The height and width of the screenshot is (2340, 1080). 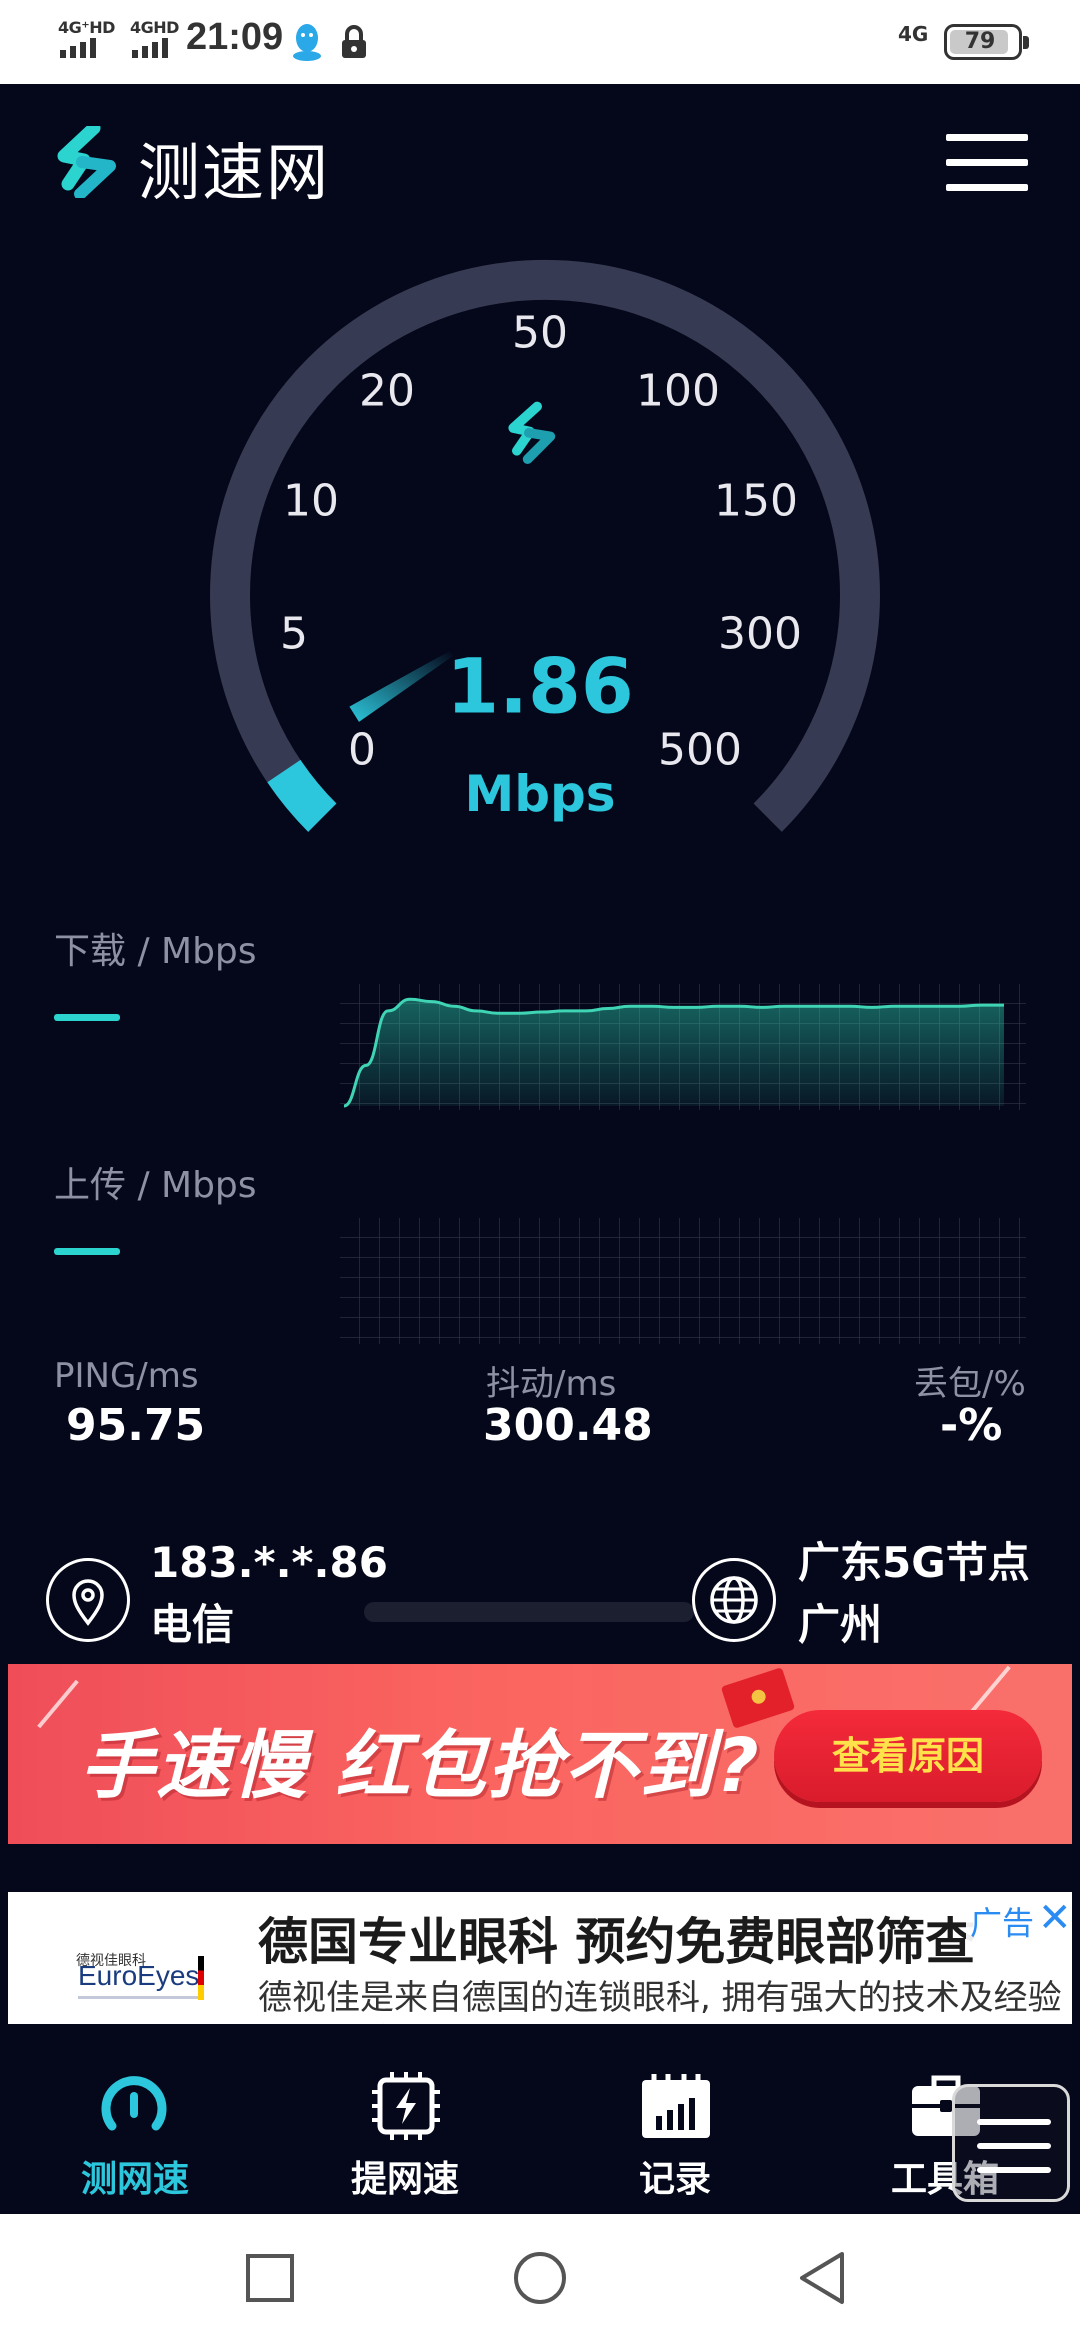 I want to click on floating-menu-button, so click(x=1011, y=2143).